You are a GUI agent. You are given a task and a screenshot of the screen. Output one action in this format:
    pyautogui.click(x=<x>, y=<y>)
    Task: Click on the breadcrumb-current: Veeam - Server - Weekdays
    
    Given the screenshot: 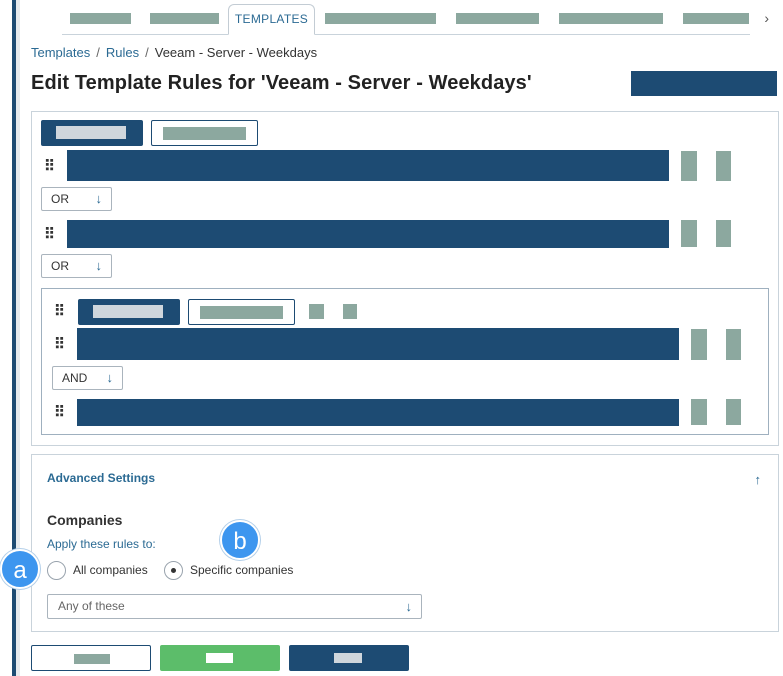 What is the action you would take?
    pyautogui.click(x=236, y=52)
    